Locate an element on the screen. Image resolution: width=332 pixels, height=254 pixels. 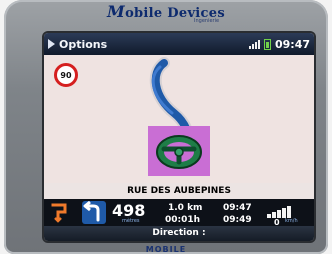
options-menu: Options is located at coordinates (83, 44).